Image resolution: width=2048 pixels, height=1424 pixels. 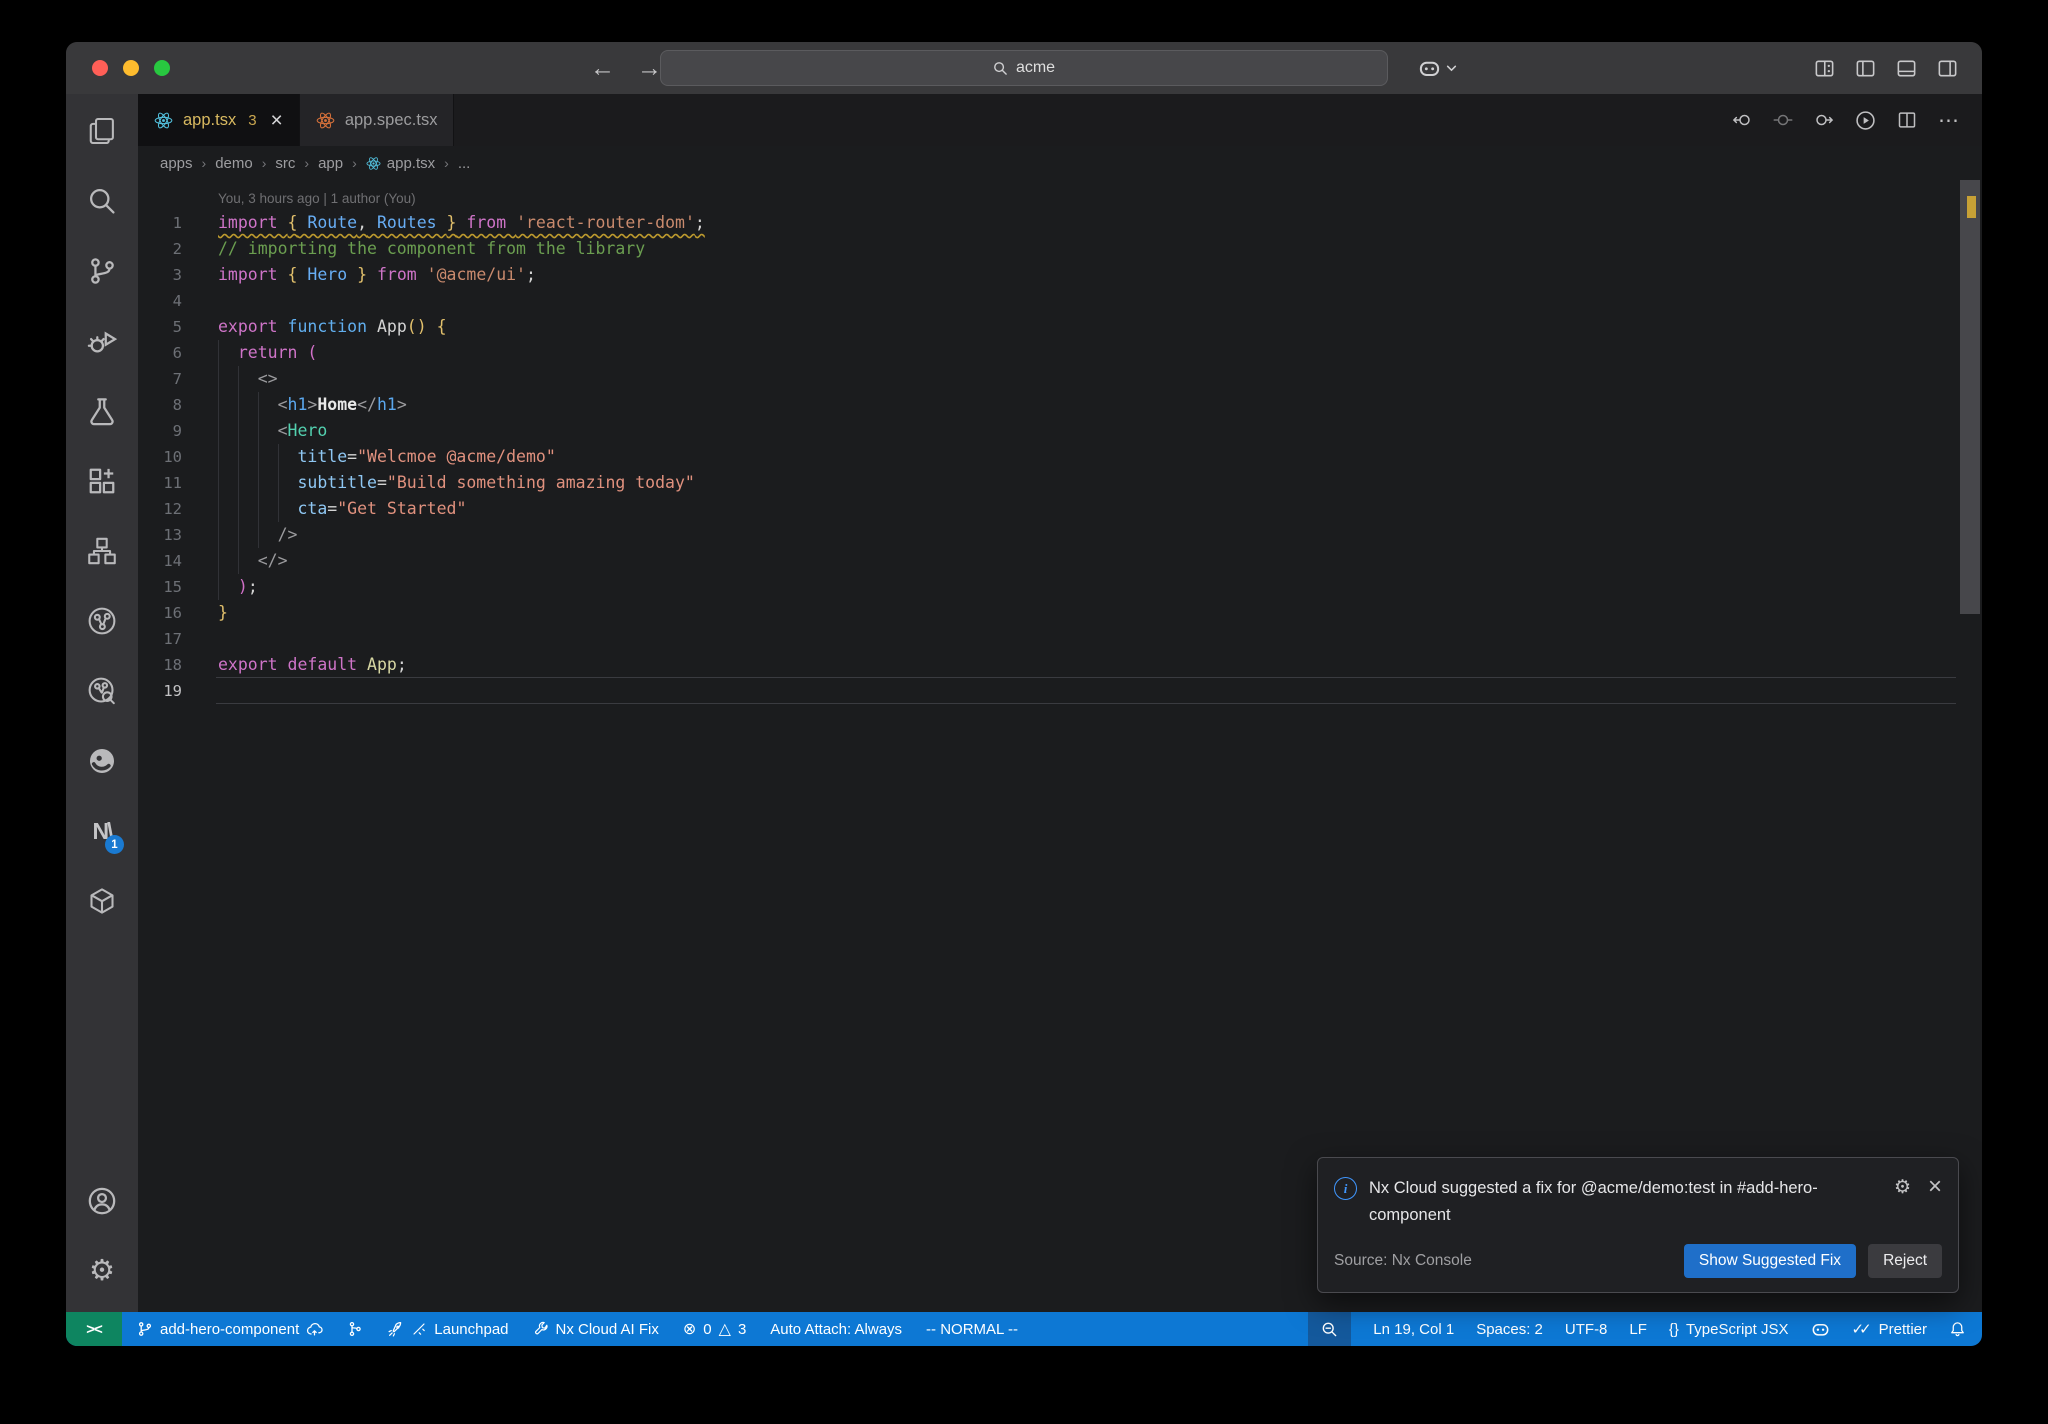 What do you see at coordinates (1060, 509) in the screenshot?
I see `code-line: 12 cta="Get Started"` at bounding box center [1060, 509].